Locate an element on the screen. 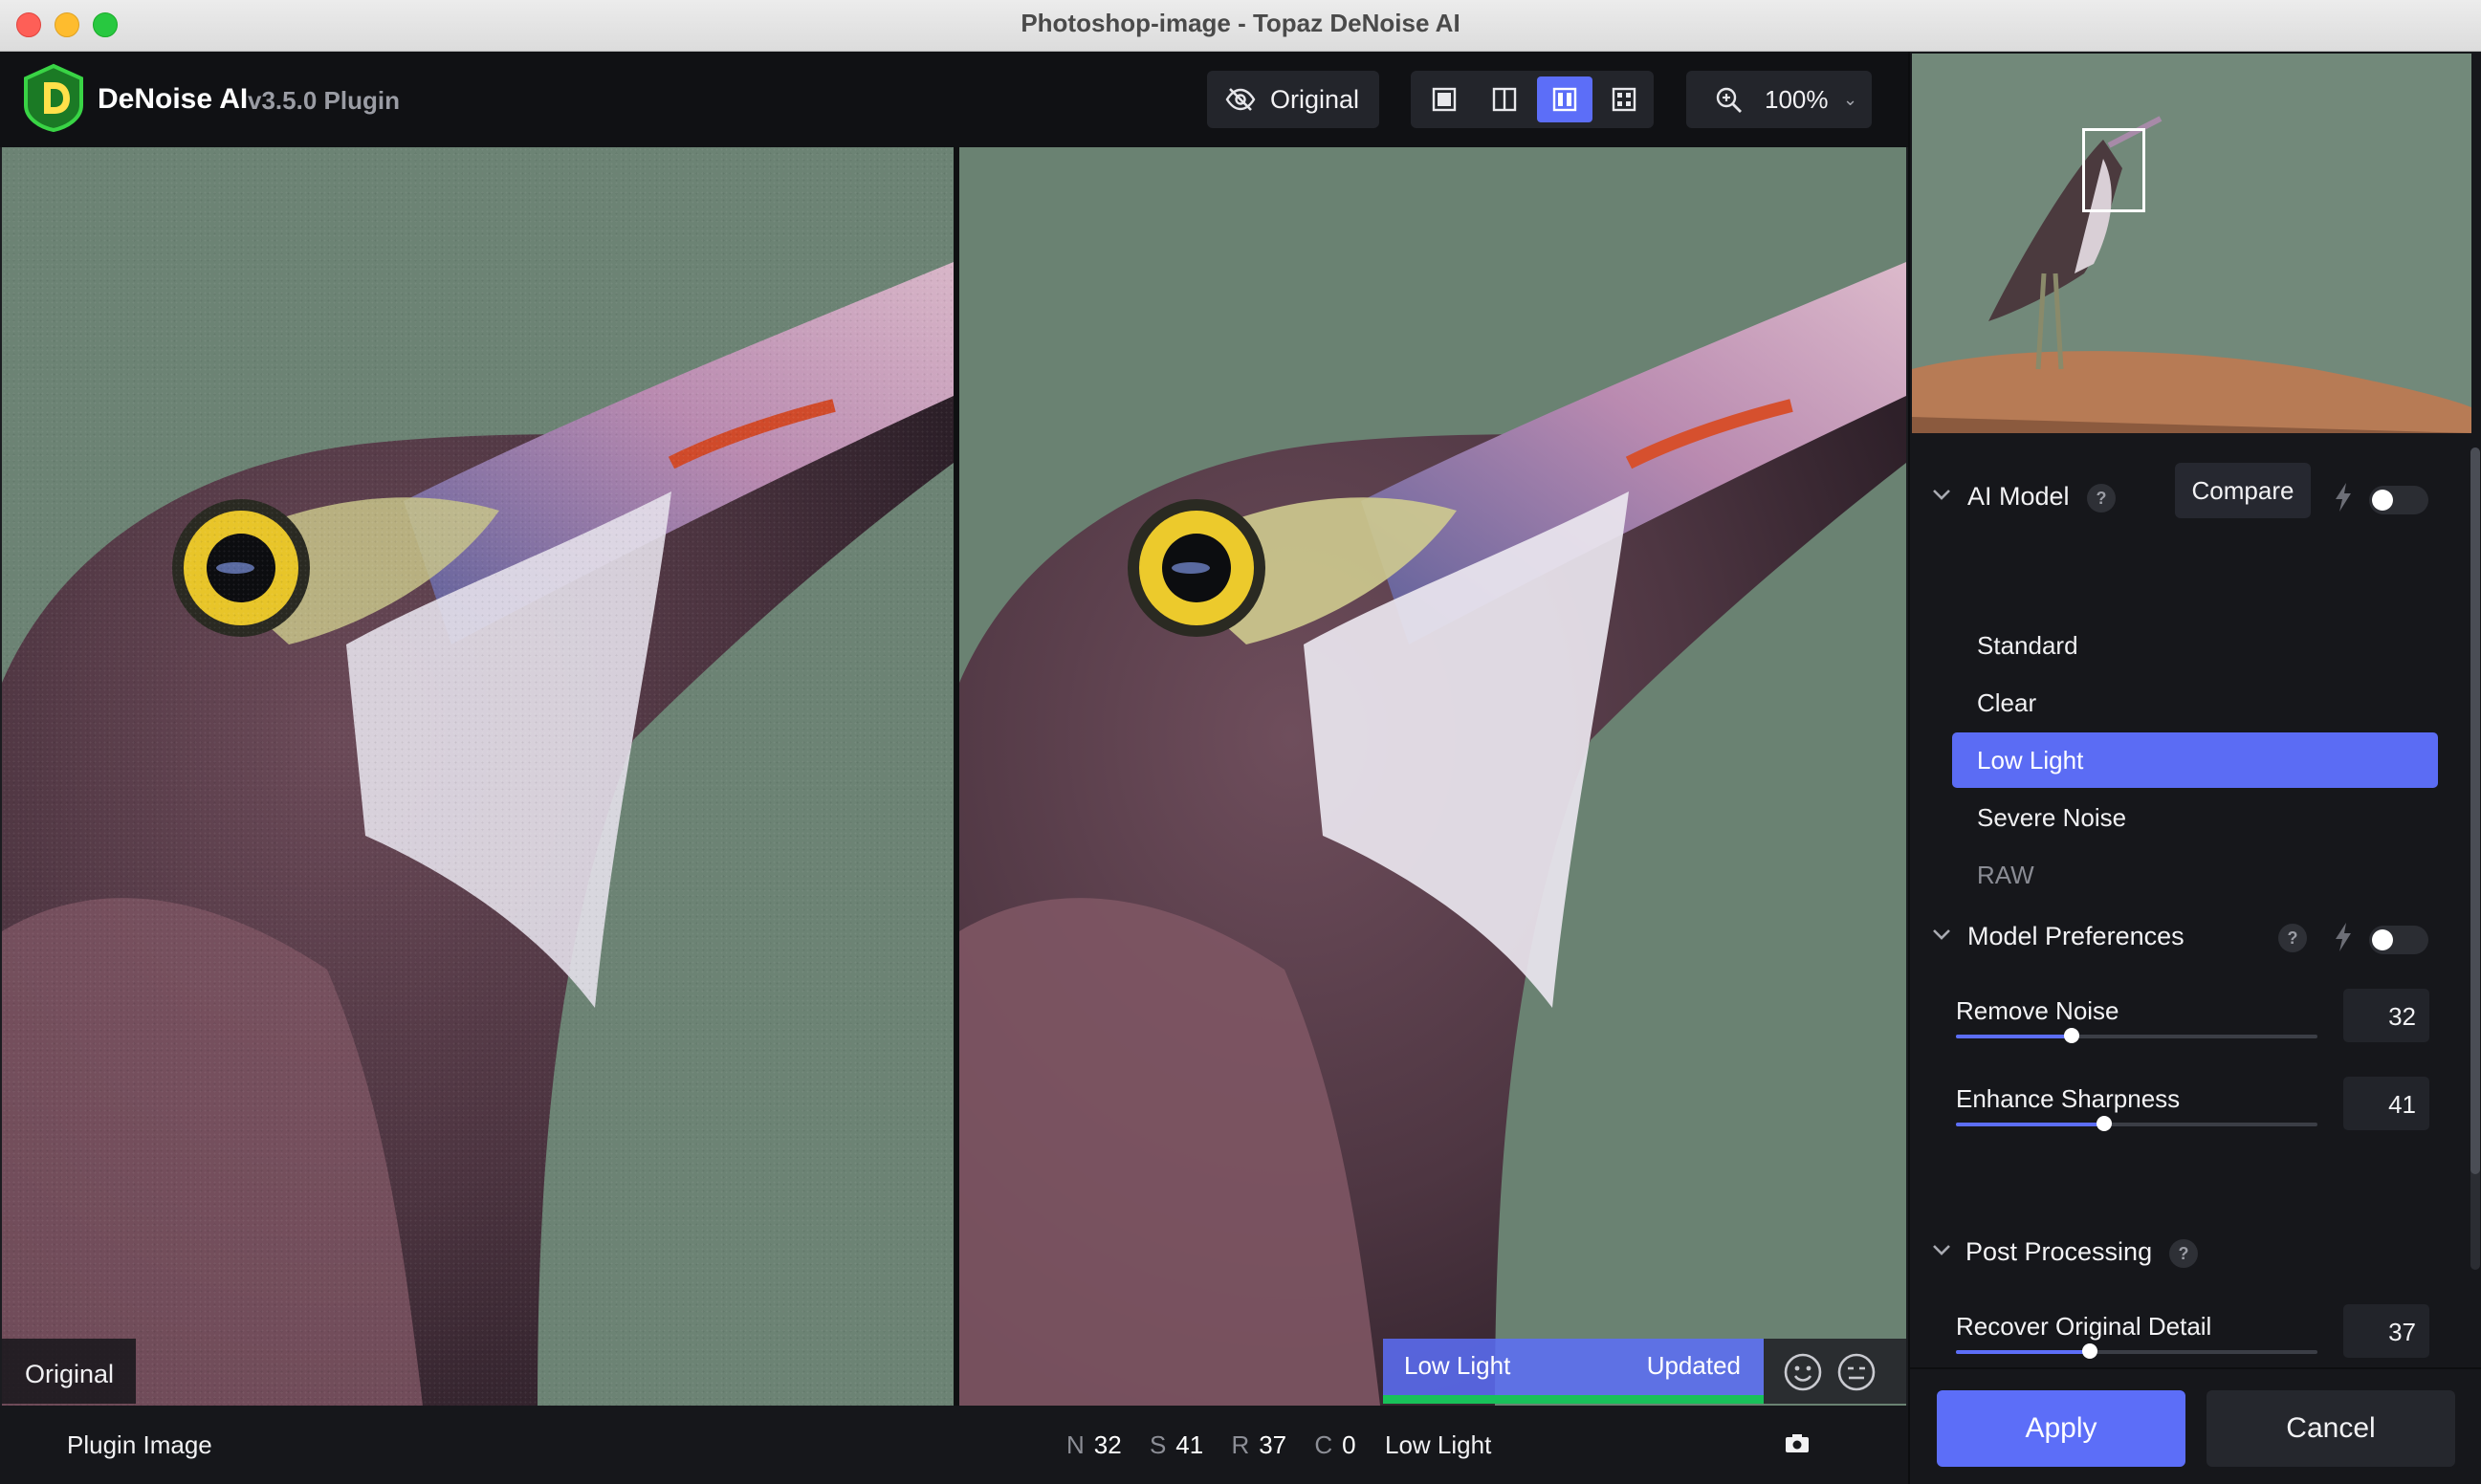 The width and height of the screenshot is (2481, 1484). enhance-sharpness-label: Enhance Sharpness is located at coordinates (2068, 1098).